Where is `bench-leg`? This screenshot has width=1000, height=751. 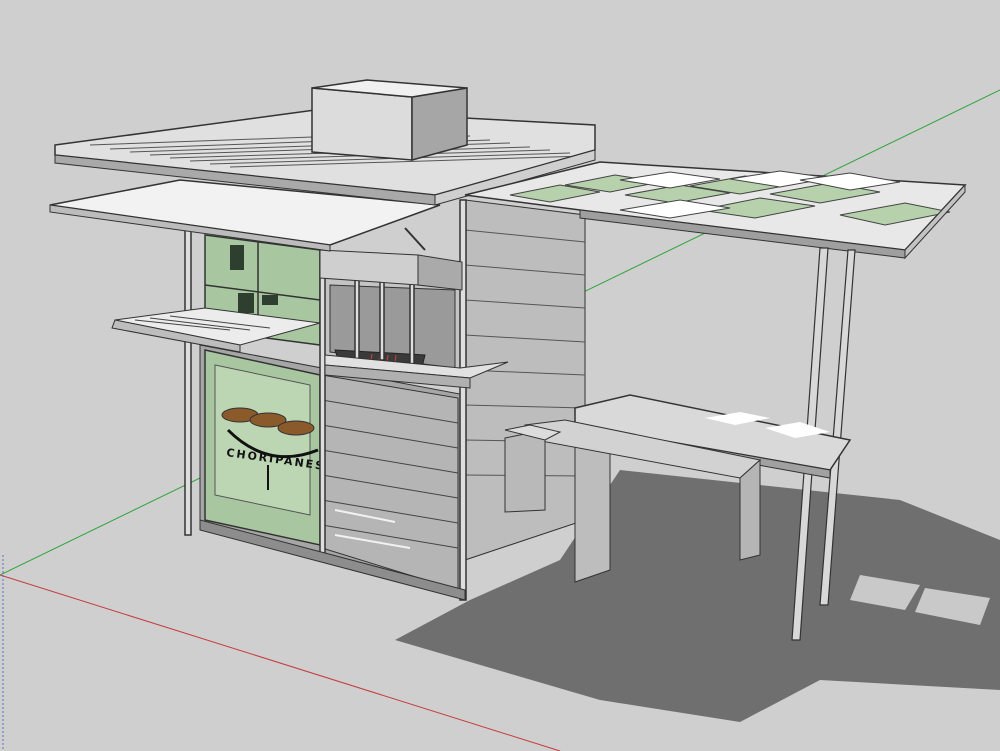 bench-leg is located at coordinates (750, 509).